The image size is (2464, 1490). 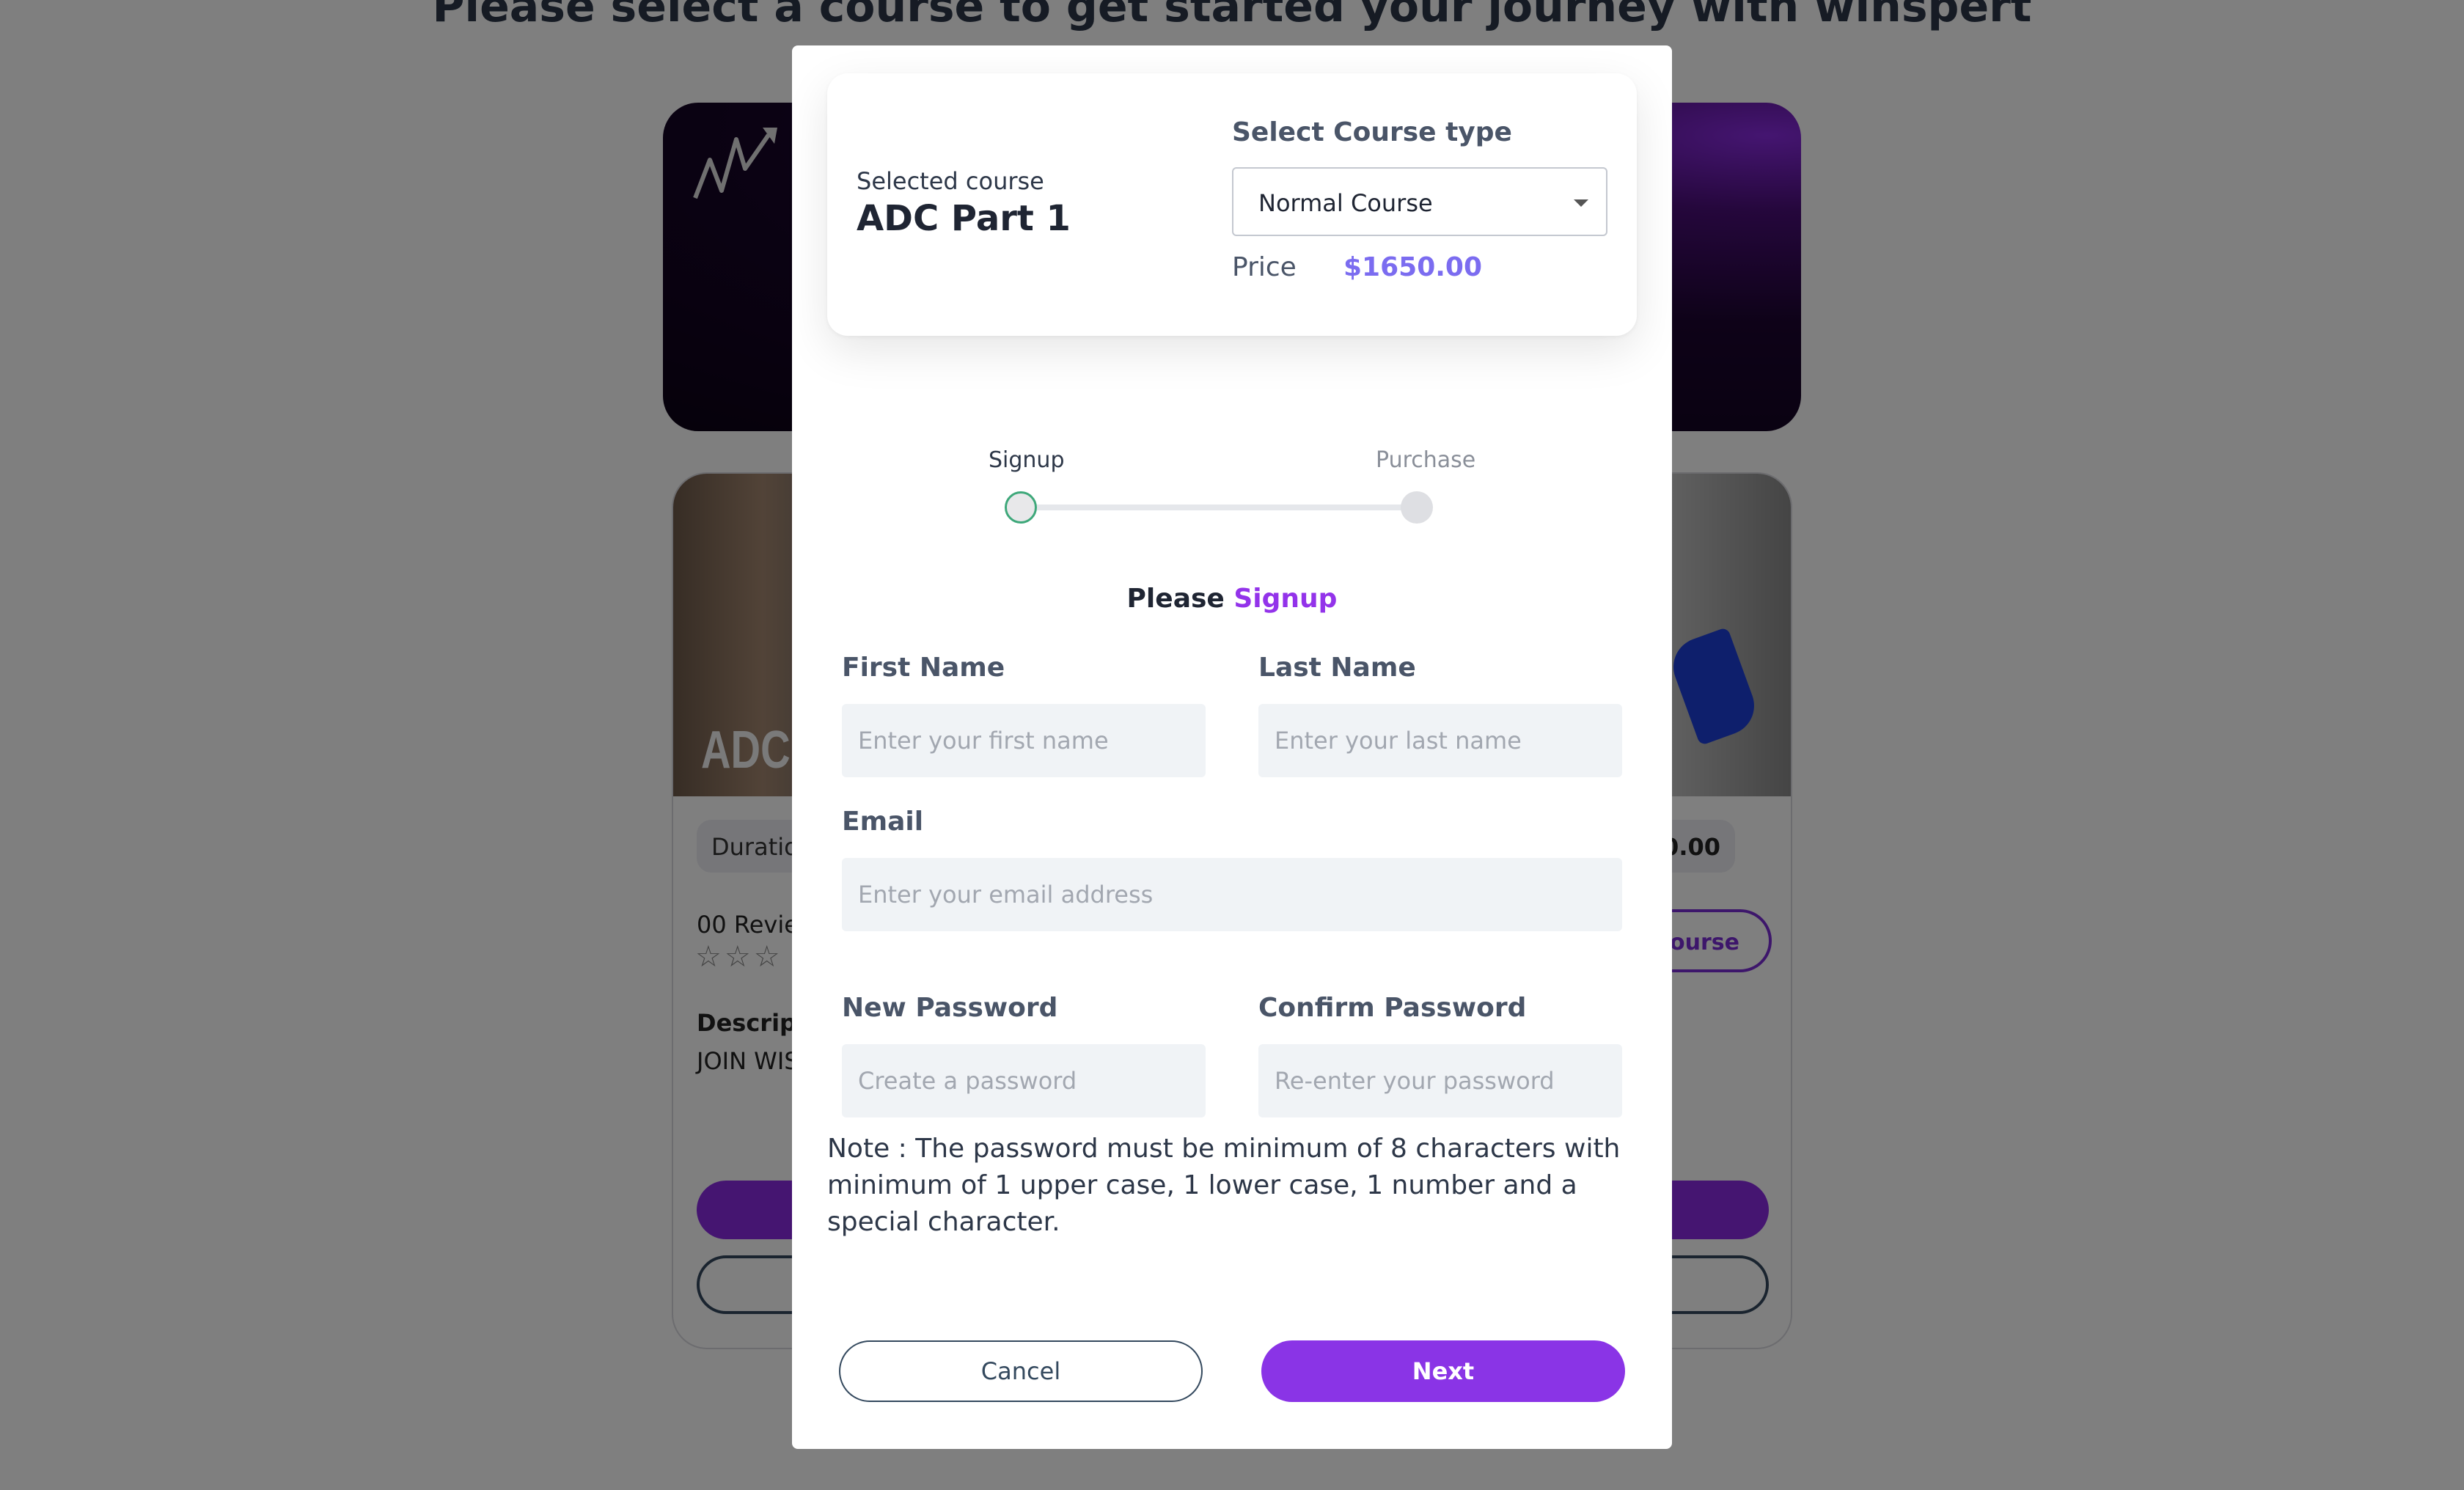 I want to click on form-heading-accent: Signup, so click(x=1285, y=599).